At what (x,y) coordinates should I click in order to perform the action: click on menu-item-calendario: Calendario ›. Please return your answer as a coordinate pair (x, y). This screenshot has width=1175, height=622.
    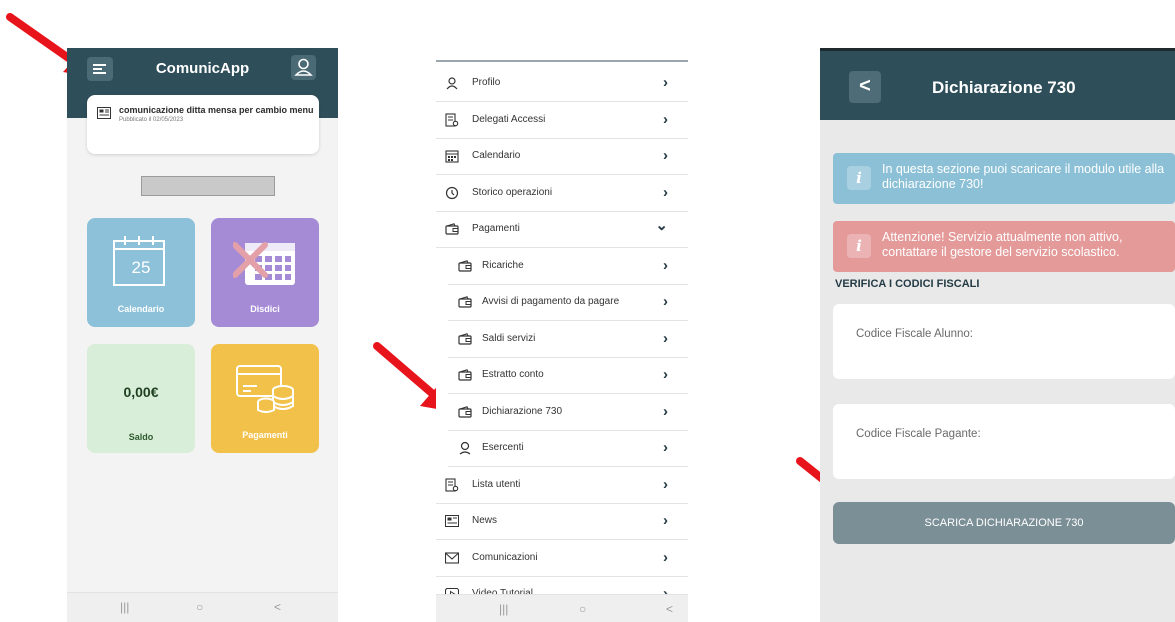
    Looking at the image, I should click on (562, 157).